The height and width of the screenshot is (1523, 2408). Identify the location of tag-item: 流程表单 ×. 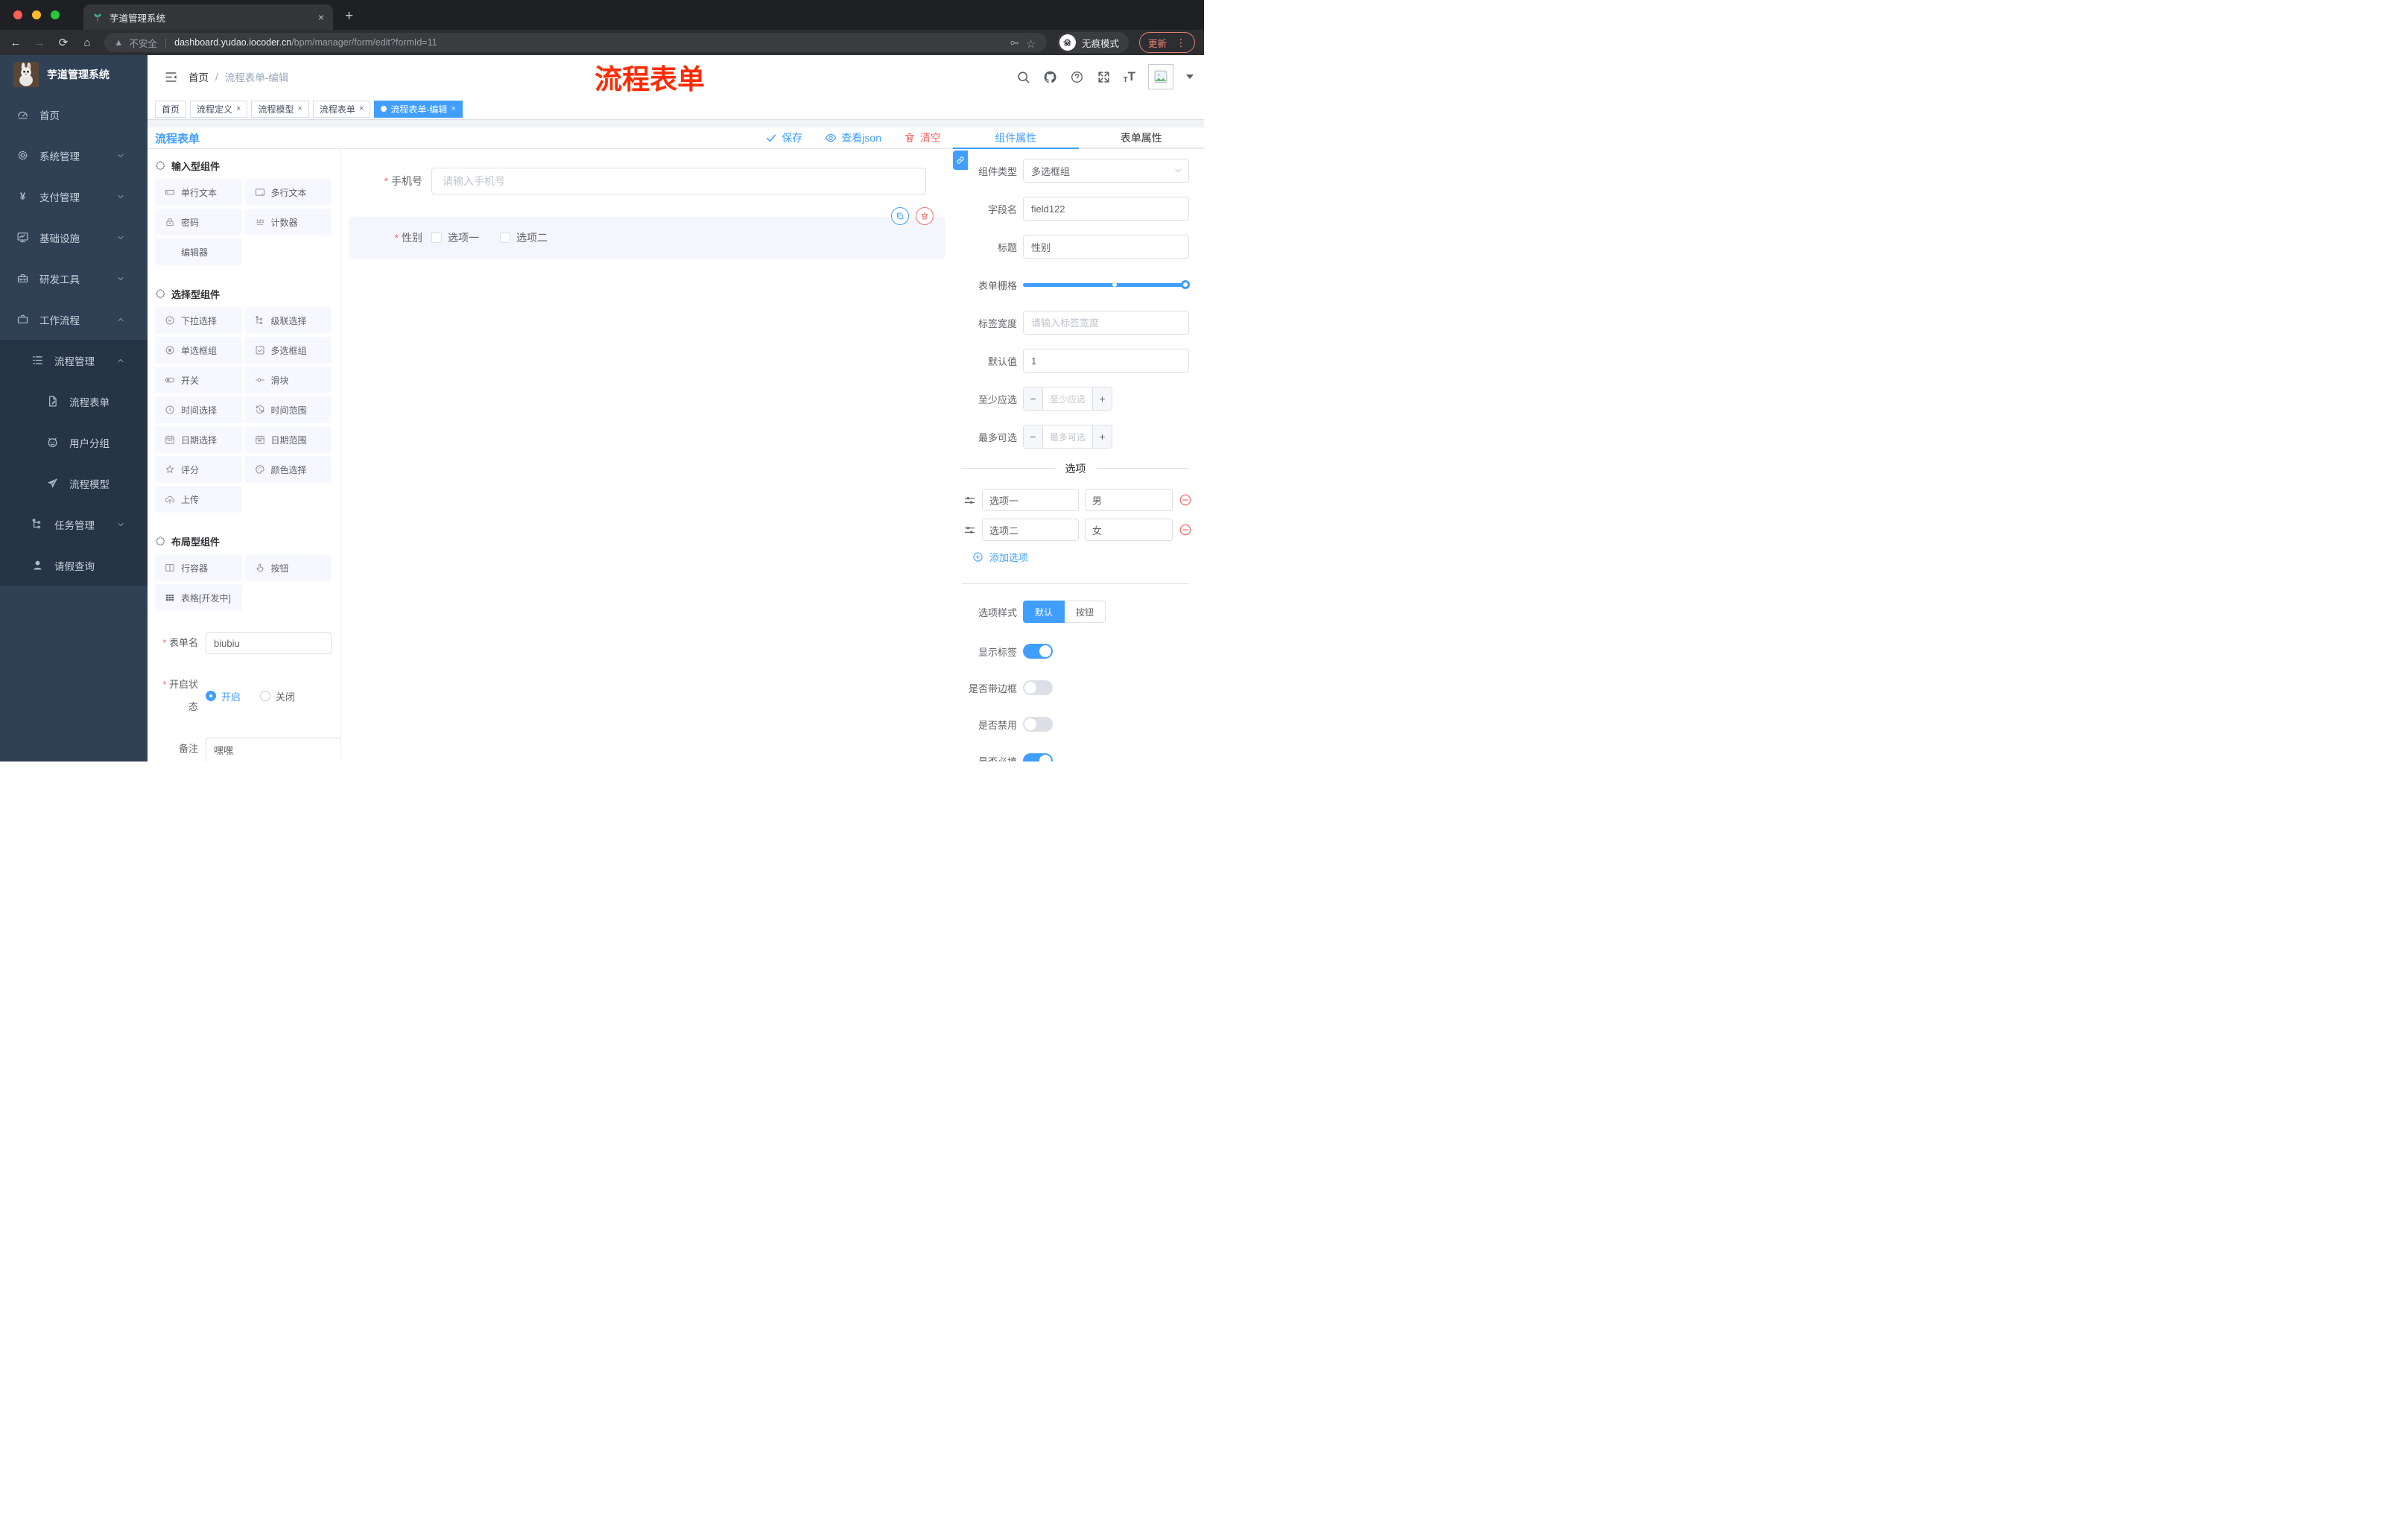
(341, 109).